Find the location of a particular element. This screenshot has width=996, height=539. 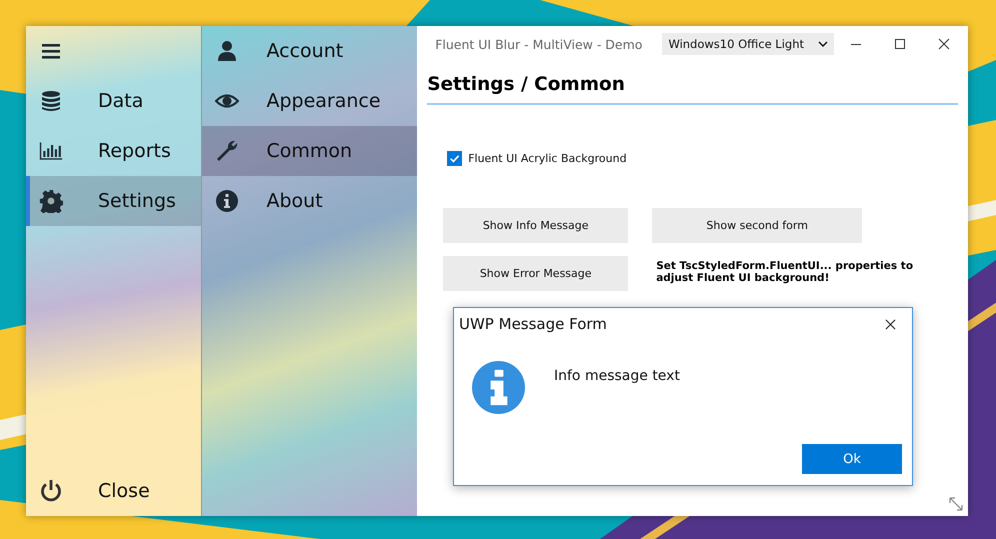

subnav-item: Appearance is located at coordinates (310, 101).